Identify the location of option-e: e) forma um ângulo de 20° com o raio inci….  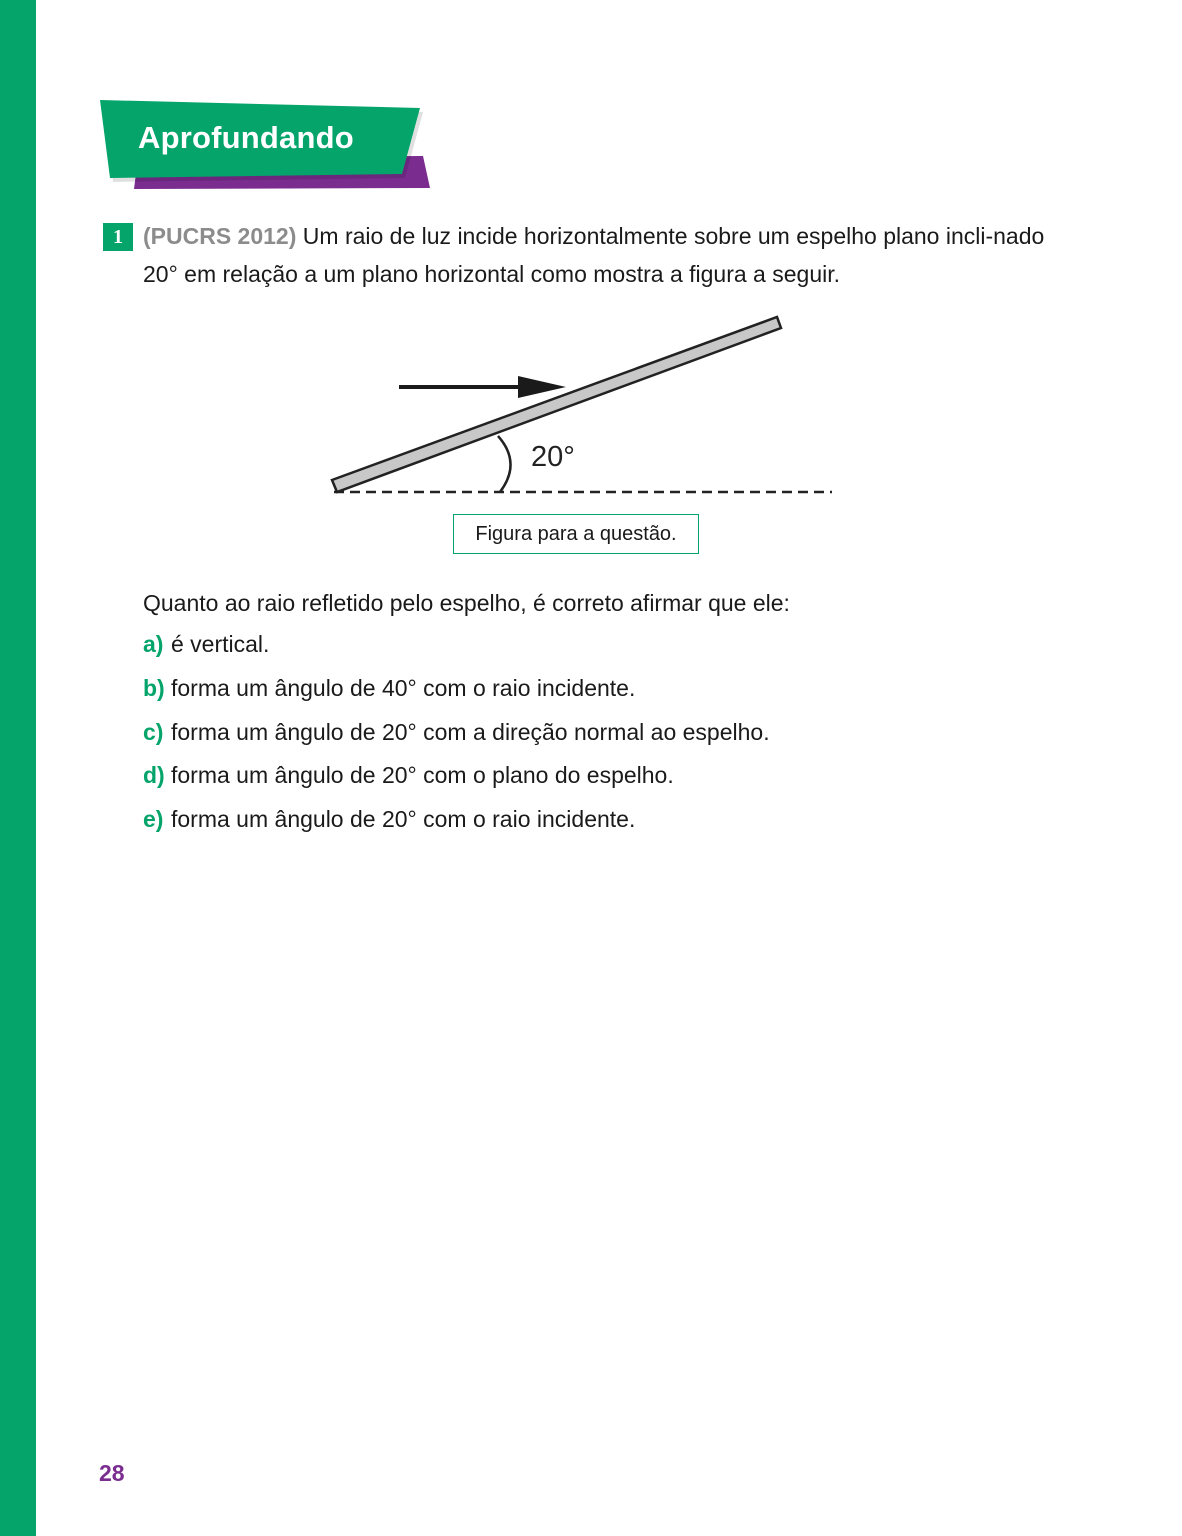
(389, 819).